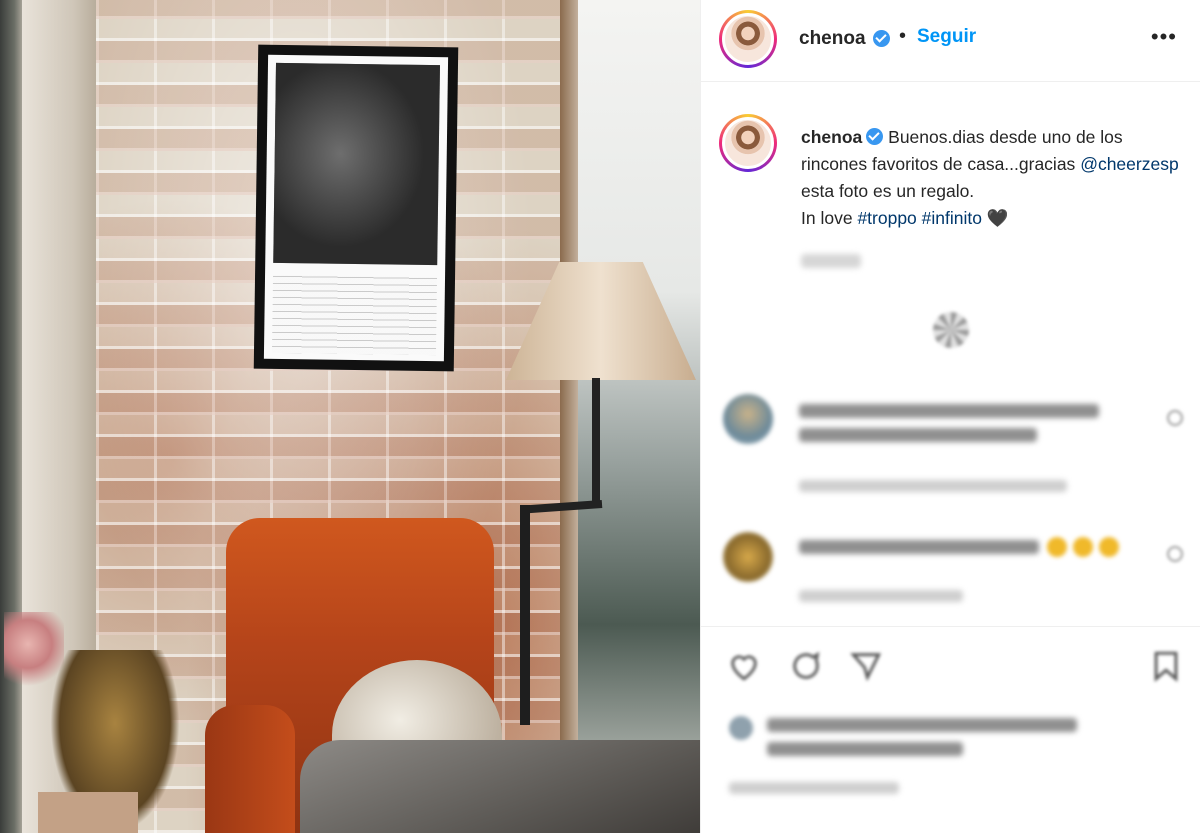 The width and height of the screenshot is (1200, 833). Describe the element at coordinates (922, 725) in the screenshot. I see `likes-text-blurred` at that location.